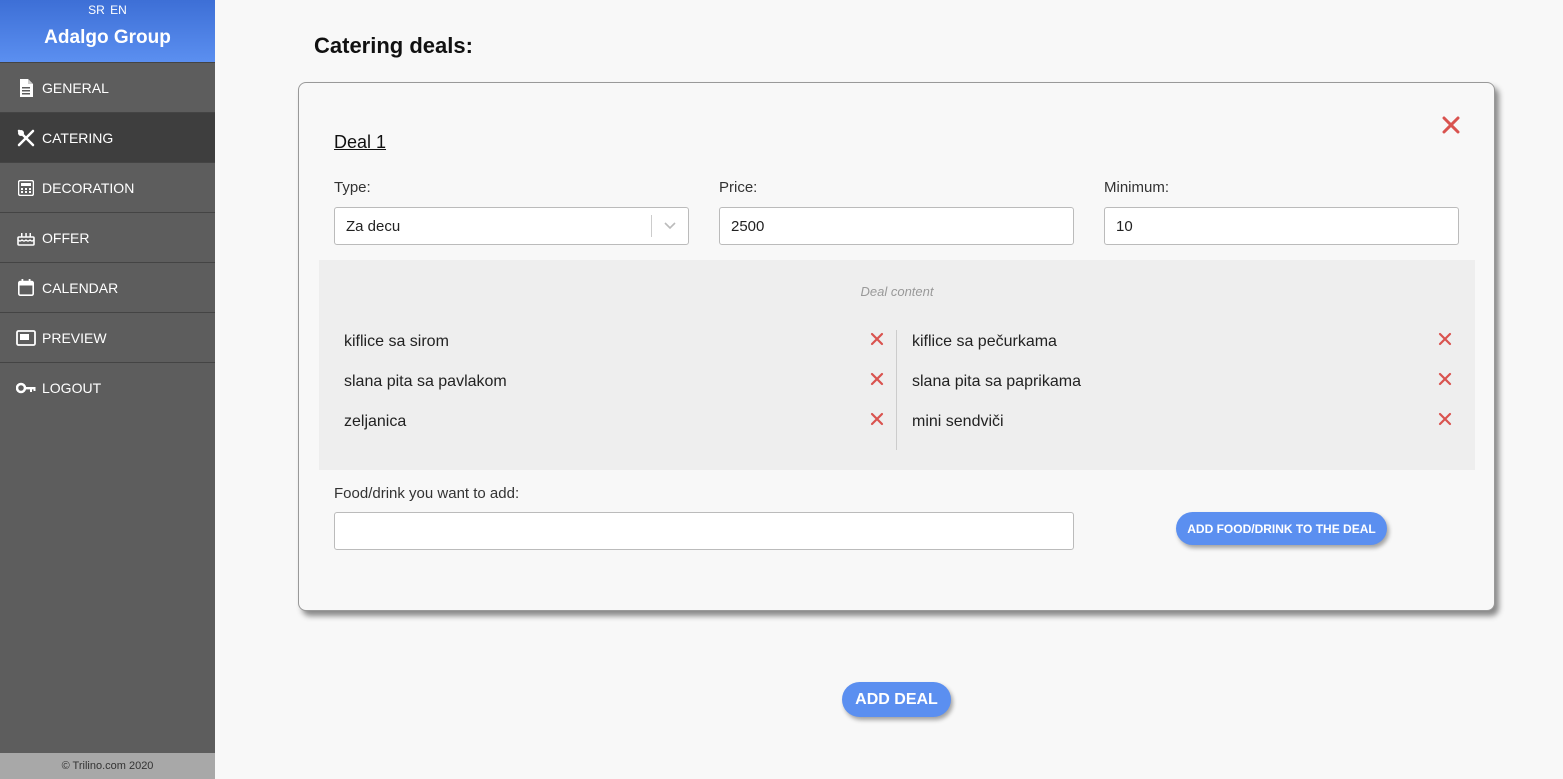 Image resolution: width=1563 pixels, height=779 pixels. Describe the element at coordinates (107, 387) in the screenshot. I see `sidebar-item-logout: LOGOUT` at that location.